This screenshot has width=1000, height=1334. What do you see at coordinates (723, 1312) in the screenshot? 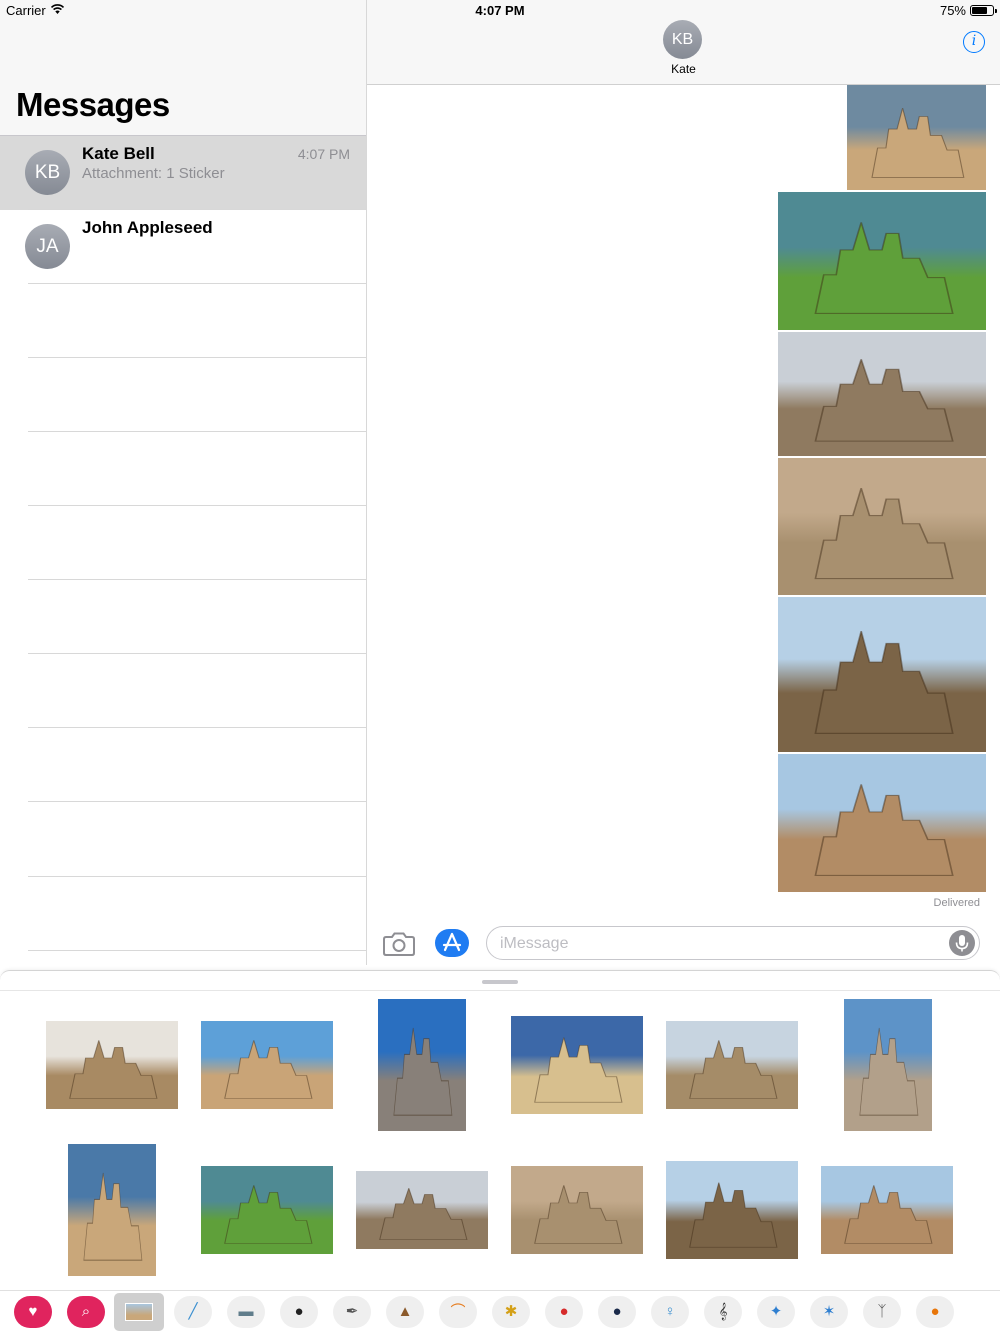
I see `treble-clef-icon: 𝄞` at bounding box center [723, 1312].